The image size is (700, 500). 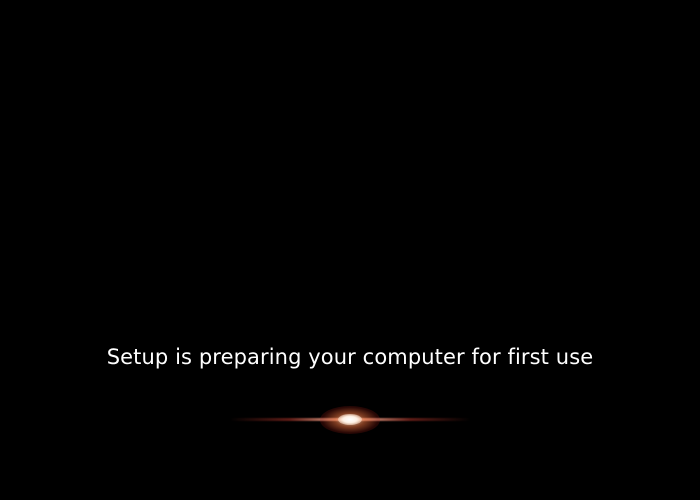 I want to click on light-streak-icon, so click(x=350, y=420).